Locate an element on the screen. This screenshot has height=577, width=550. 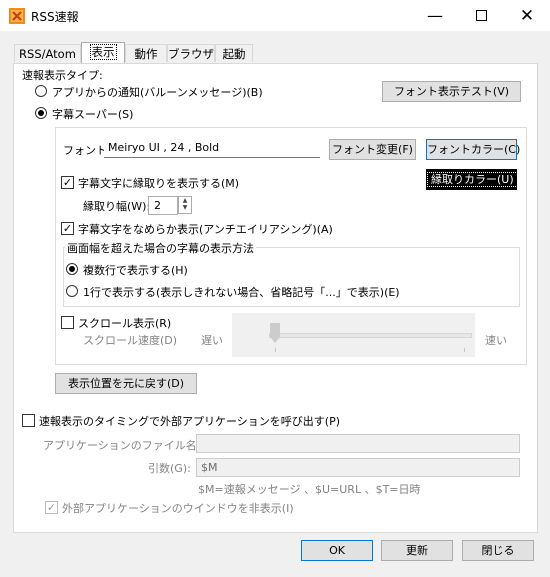
ok-button: OK is located at coordinates (337, 550).